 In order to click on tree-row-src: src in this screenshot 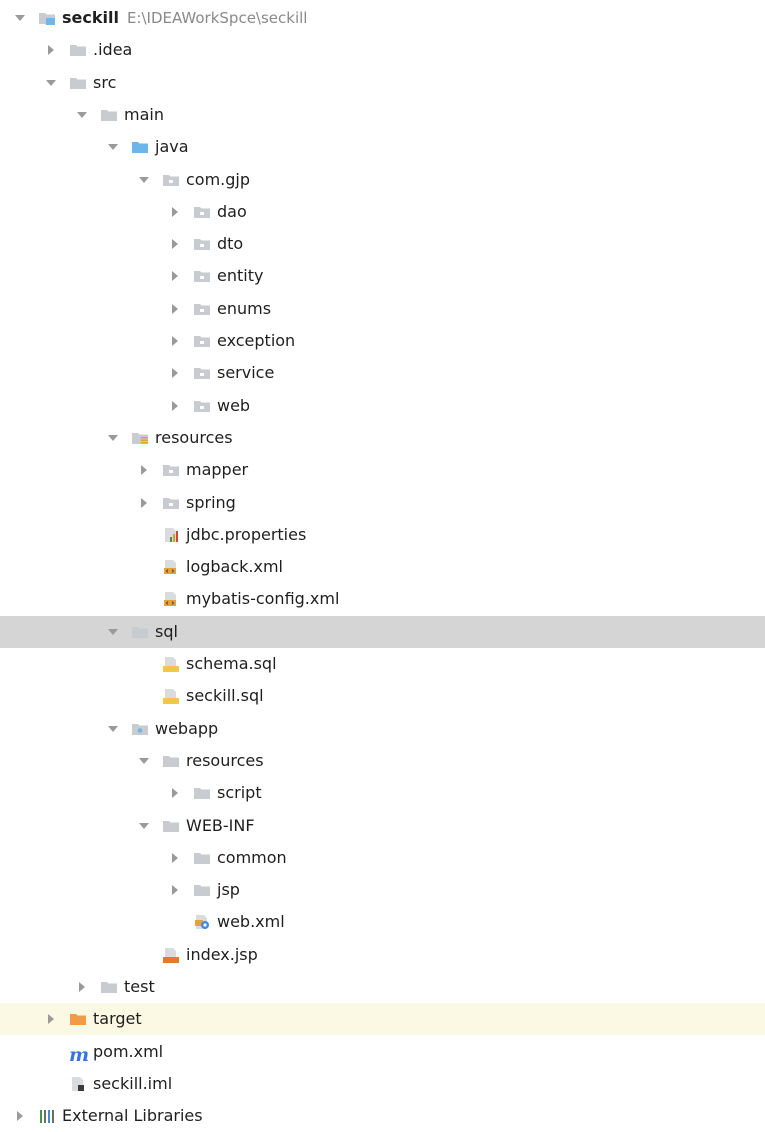, I will do `click(382, 83)`.